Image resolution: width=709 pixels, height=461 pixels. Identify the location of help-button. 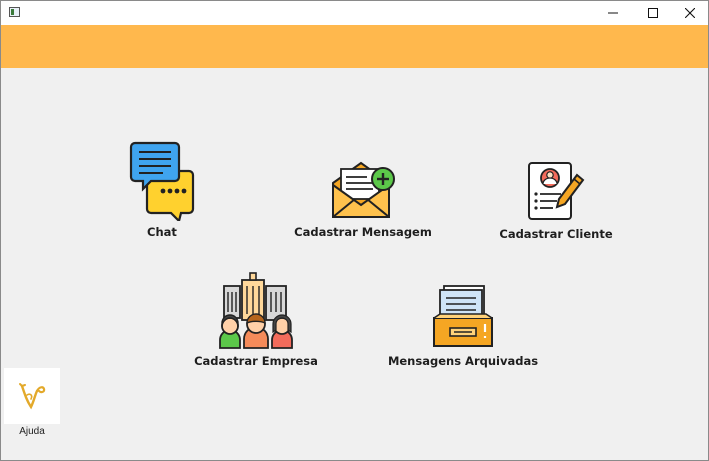
(32, 396).